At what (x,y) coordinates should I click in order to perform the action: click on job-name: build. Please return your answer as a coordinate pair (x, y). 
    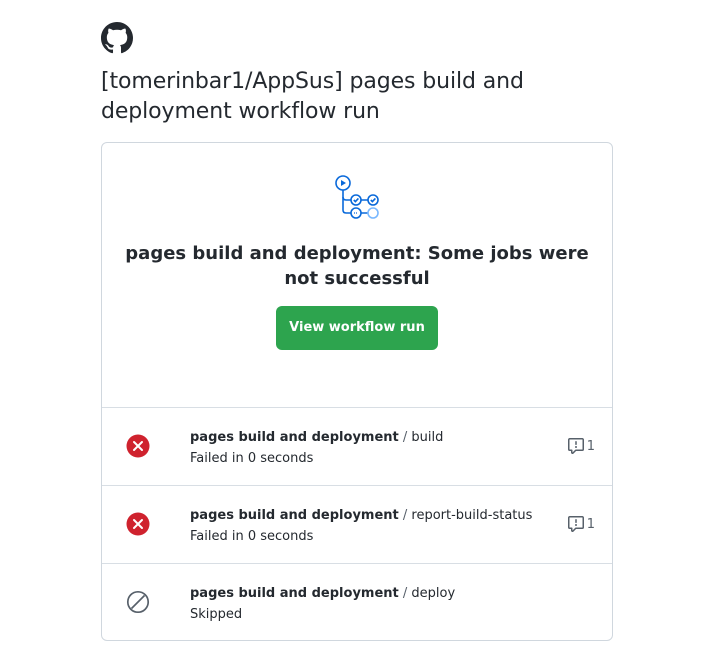
    Looking at the image, I should click on (427, 437).